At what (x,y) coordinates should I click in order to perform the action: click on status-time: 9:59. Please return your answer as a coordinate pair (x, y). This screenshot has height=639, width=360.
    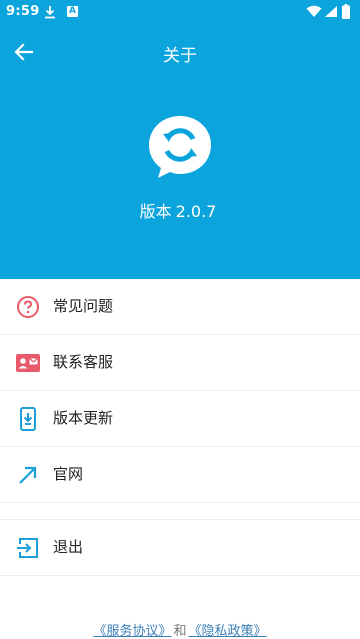
    Looking at the image, I should click on (23, 11).